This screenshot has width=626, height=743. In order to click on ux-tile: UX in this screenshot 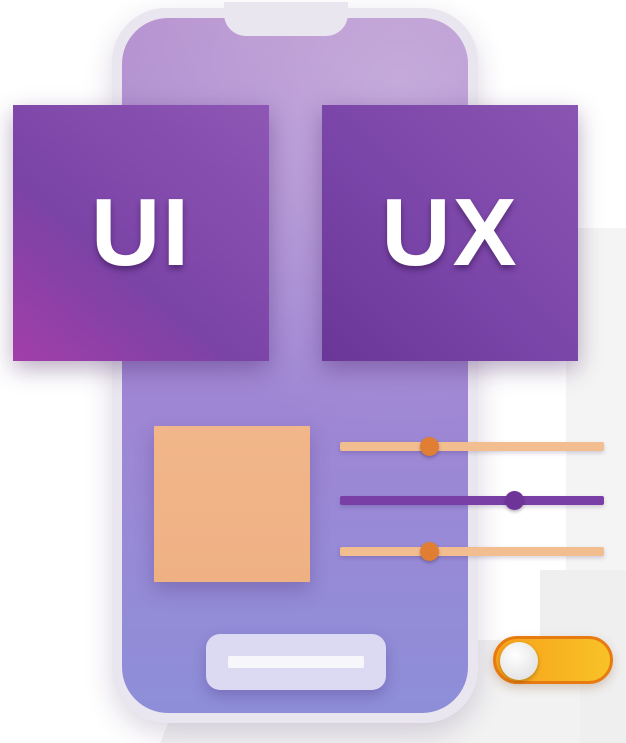, I will do `click(450, 233)`.